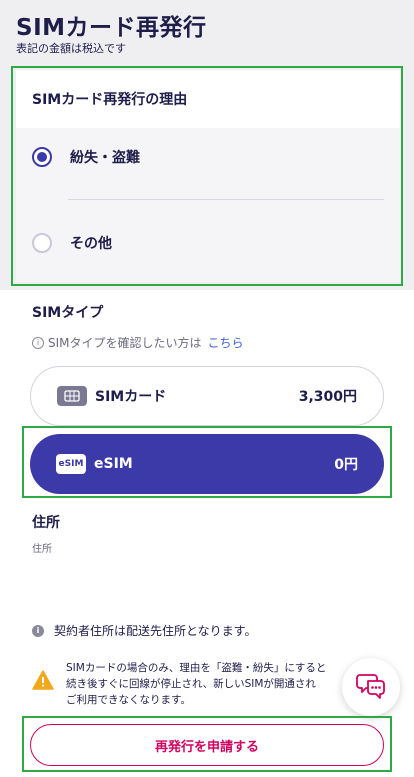  Describe the element at coordinates (43, 689) in the screenshot. I see `warning-triangle-icon` at that location.